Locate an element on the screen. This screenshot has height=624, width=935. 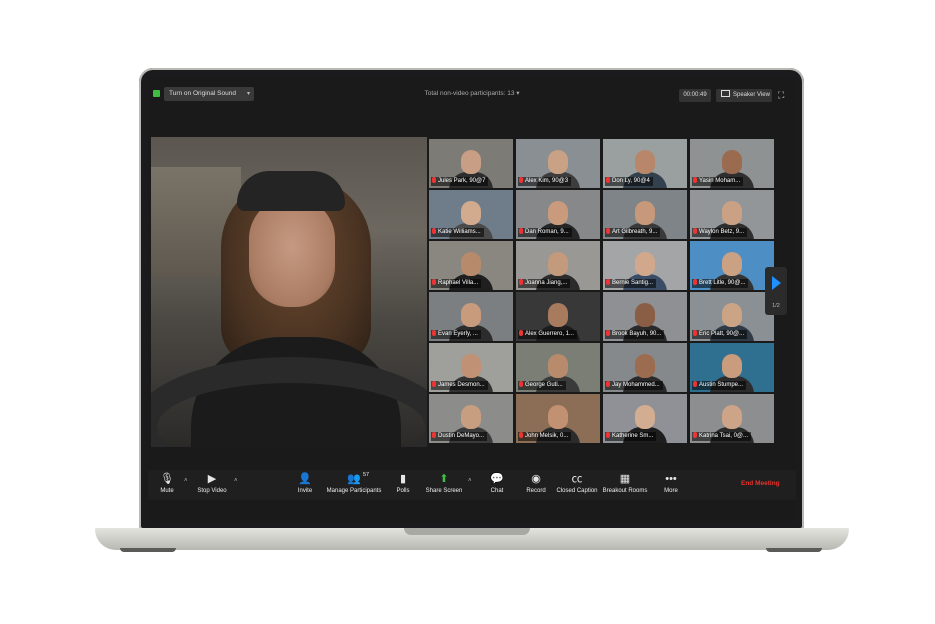
fullscreen-icon: ⛶ is located at coordinates (782, 95).